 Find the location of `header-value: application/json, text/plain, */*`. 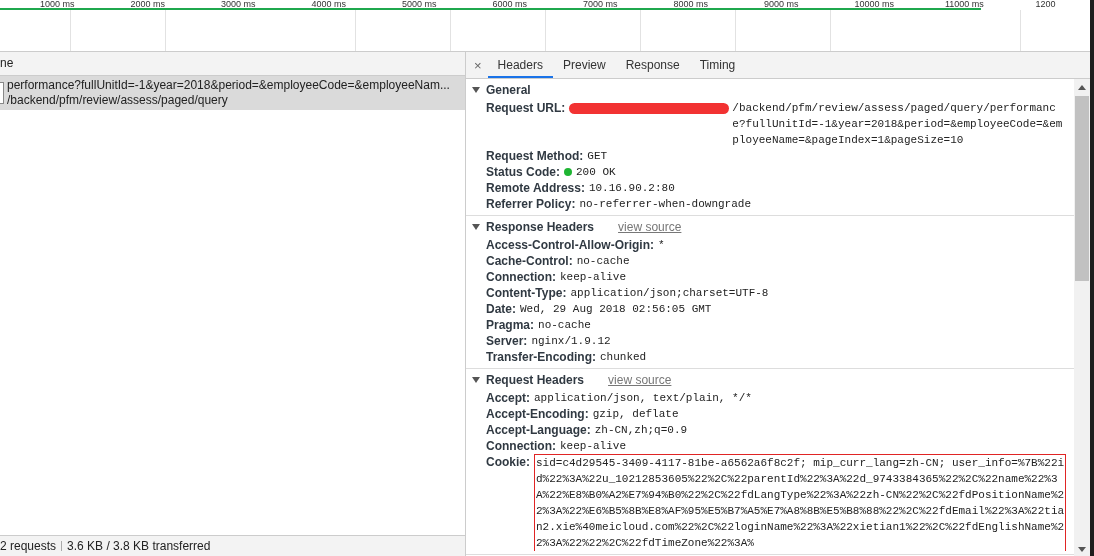

header-value: application/json, text/plain, */* is located at coordinates (643, 398).